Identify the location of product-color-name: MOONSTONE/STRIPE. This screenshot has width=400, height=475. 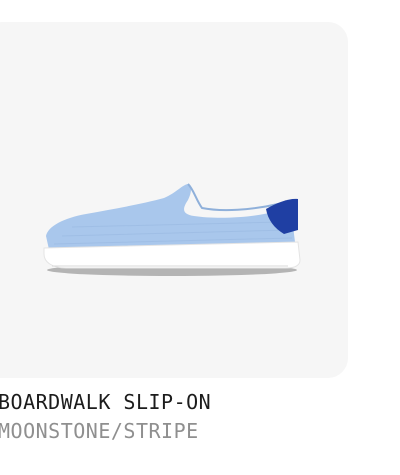
(99, 431).